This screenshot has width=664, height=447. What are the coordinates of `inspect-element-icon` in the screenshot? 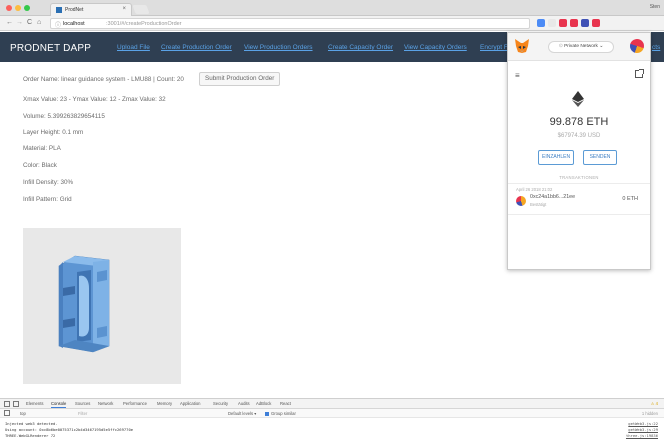 It's located at (7, 404).